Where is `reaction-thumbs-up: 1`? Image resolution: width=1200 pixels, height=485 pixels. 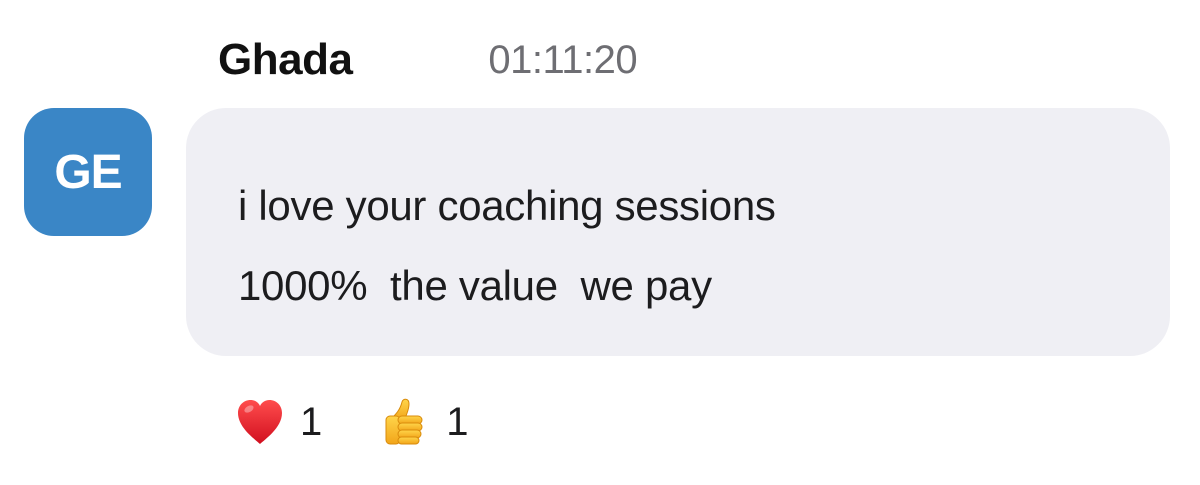
reaction-thumbs-up: 1 is located at coordinates (423, 422).